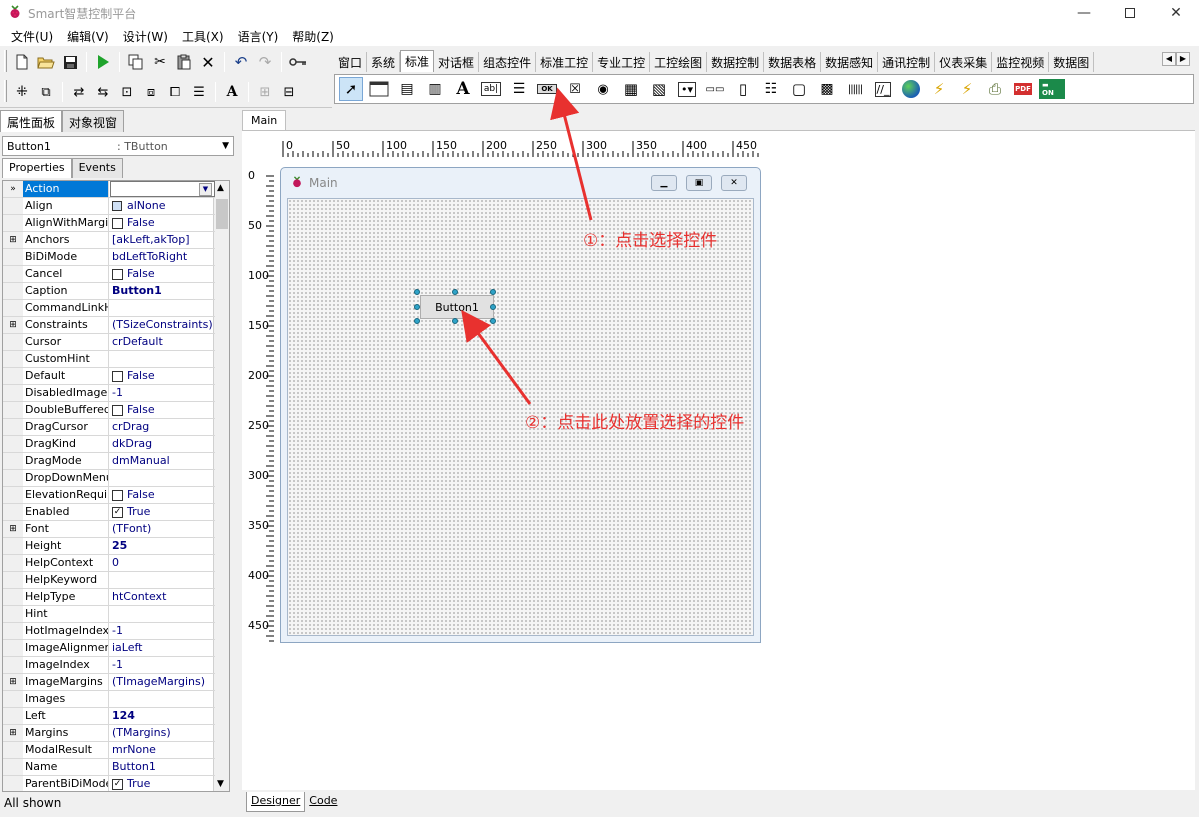 The image size is (1199, 817). Describe the element at coordinates (571, 154) in the screenshot. I see `arrow-step1` at that location.